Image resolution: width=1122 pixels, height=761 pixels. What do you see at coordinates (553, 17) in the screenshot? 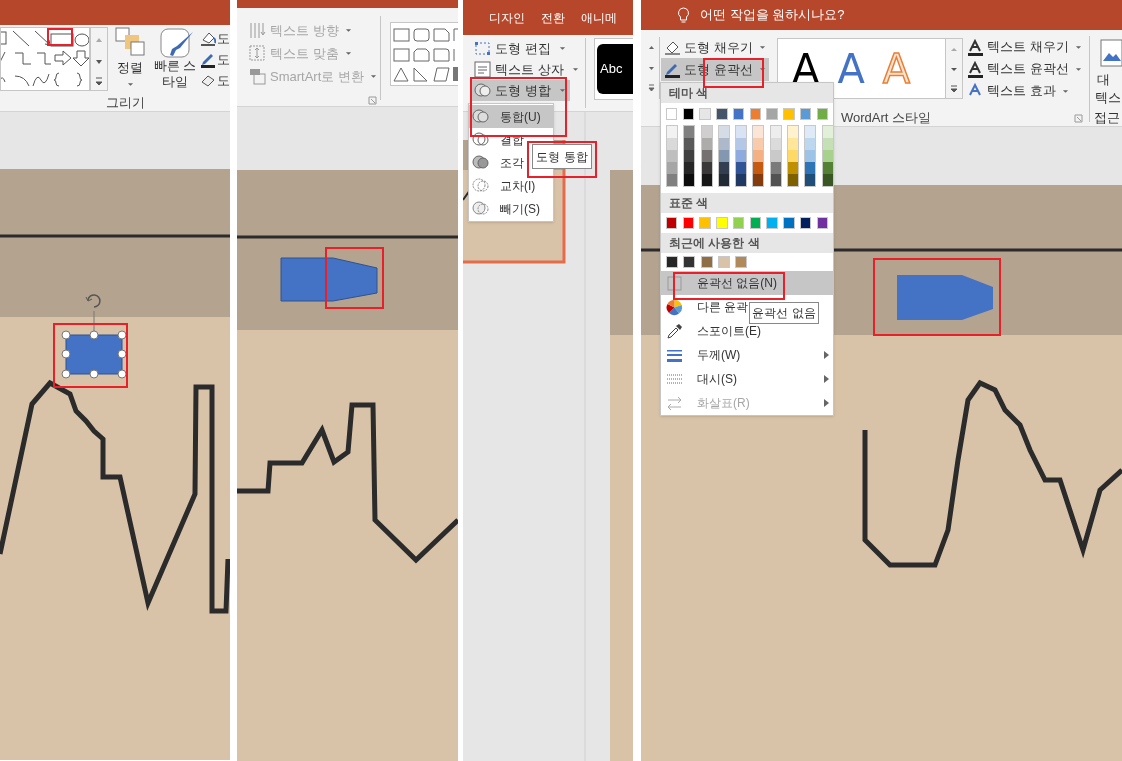
I see `ribbon-tab: 전환` at bounding box center [553, 17].